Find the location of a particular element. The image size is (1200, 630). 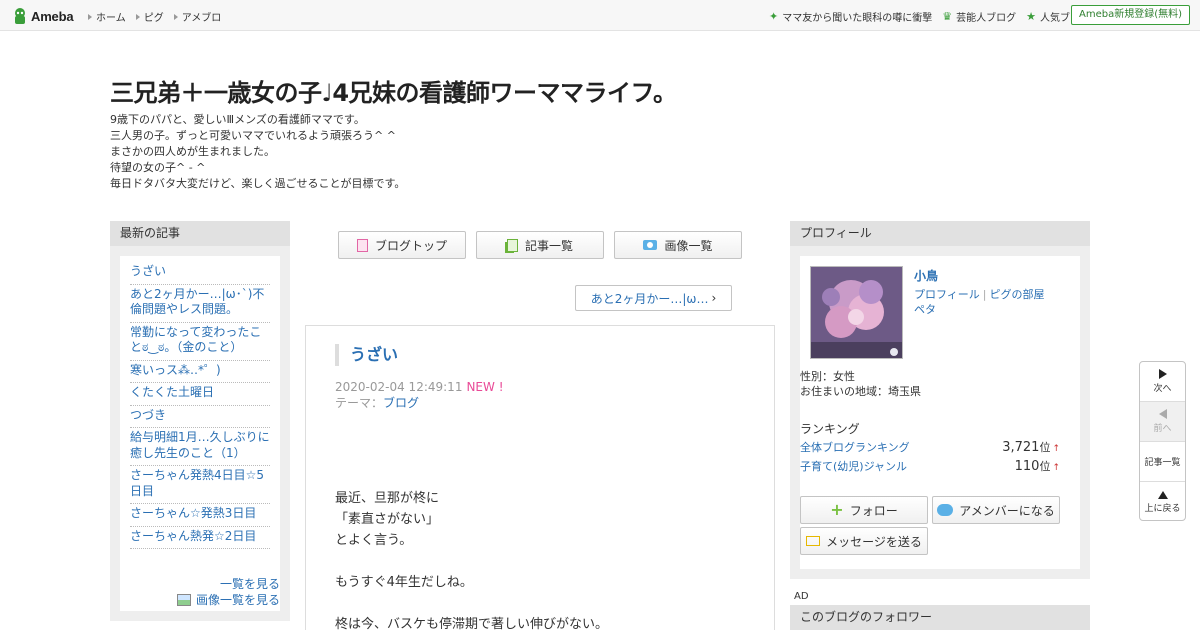

recent-article-link: あと2ヶ月かー…|ω･`)不倫問題やレス問題。 is located at coordinates (200, 304).